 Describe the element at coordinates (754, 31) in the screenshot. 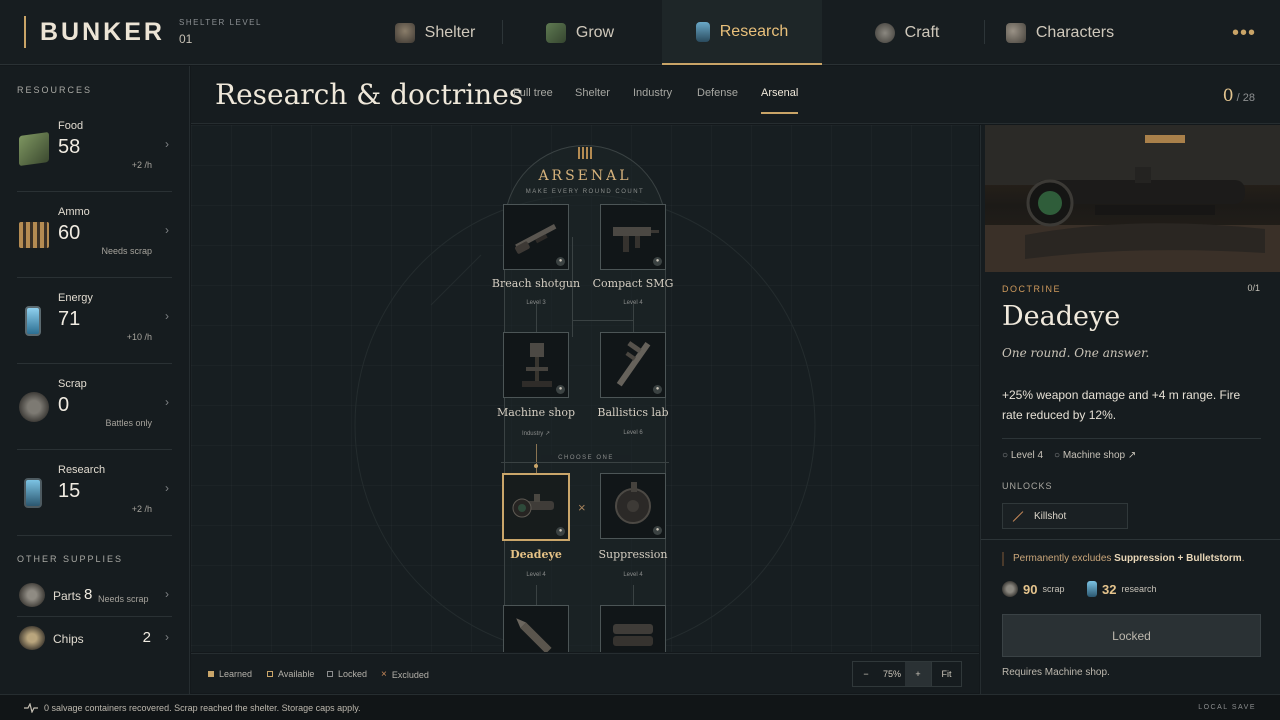

I see `nav-tab-label: Research` at that location.